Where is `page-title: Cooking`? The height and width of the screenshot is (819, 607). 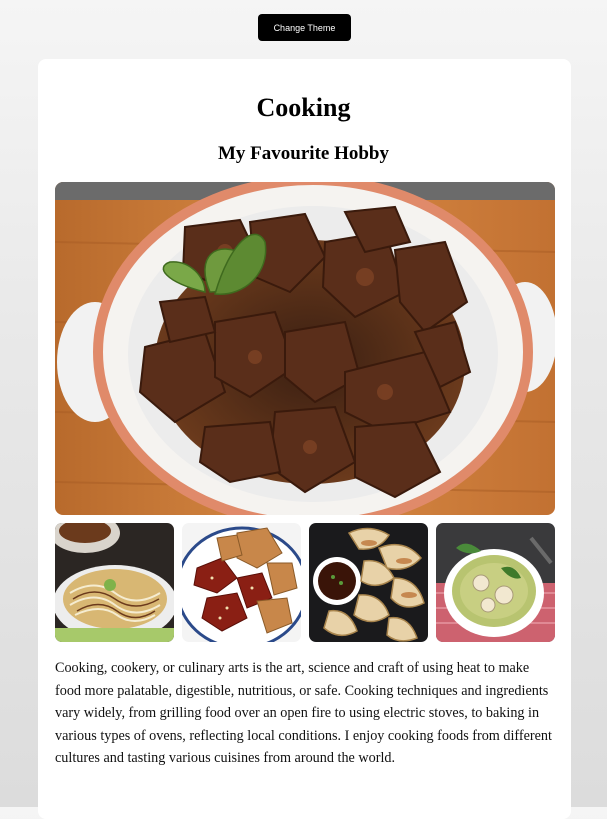
page-title: Cooking is located at coordinates (303, 107).